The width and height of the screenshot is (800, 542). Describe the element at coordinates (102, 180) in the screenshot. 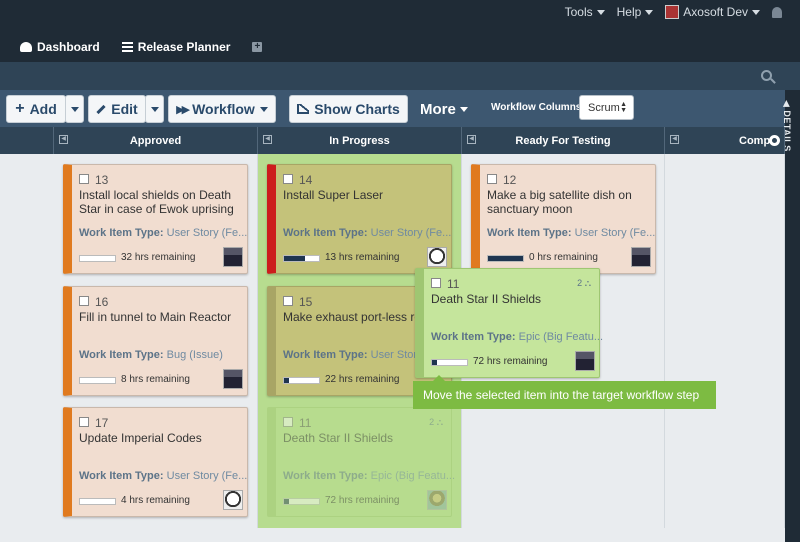

I see `card-number: 13` at that location.